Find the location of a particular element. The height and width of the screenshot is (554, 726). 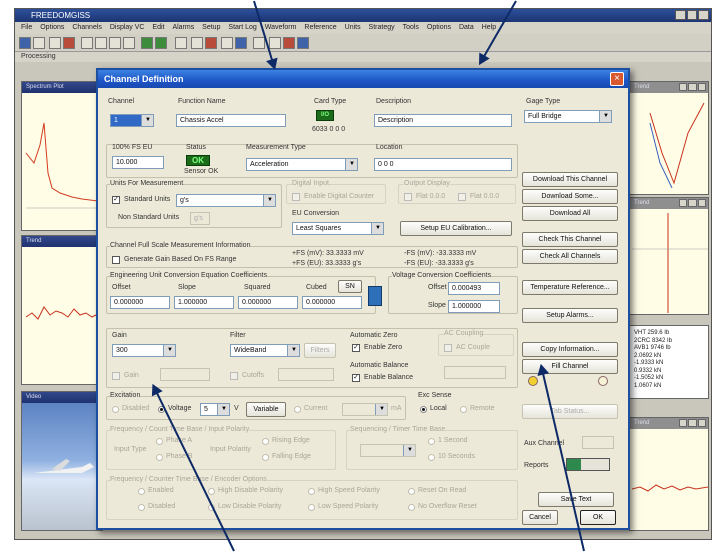

gage-type-select: Full Bridge ▼ is located at coordinates (568, 116).